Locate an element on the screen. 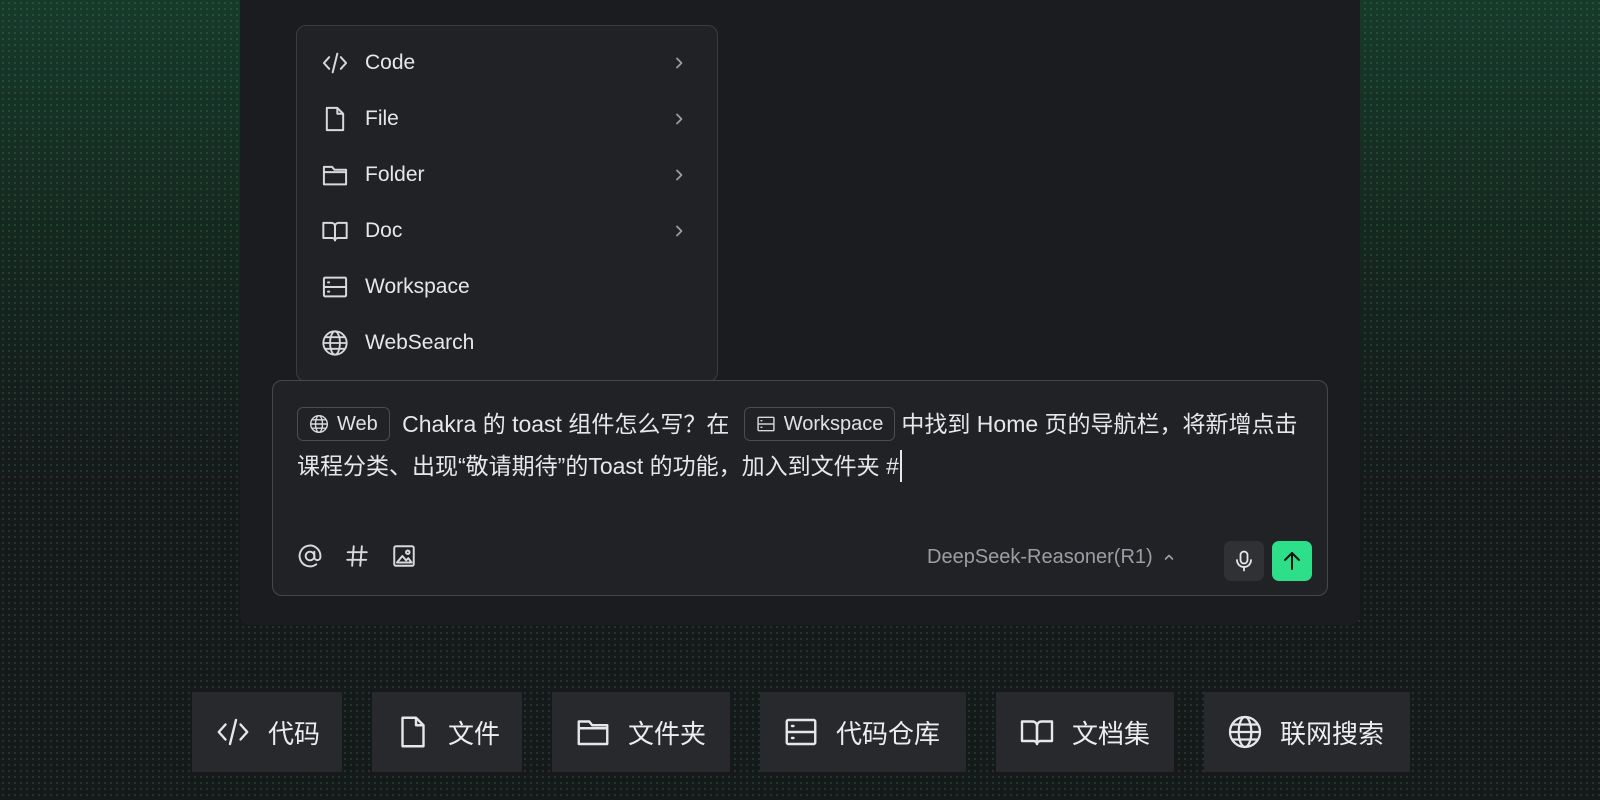 The width and height of the screenshot is (1600, 800). quick-action-code: 代码 is located at coordinates (267, 732).